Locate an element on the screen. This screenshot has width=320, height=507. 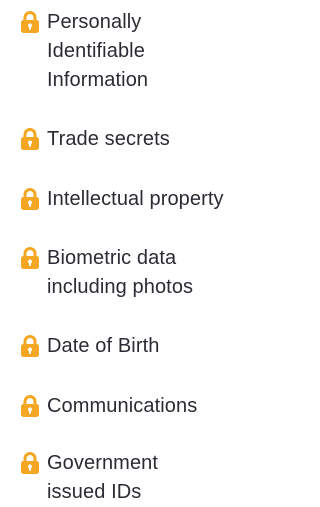
list-item-intellectual-property: Intellectual property is located at coordinates (121, 199).